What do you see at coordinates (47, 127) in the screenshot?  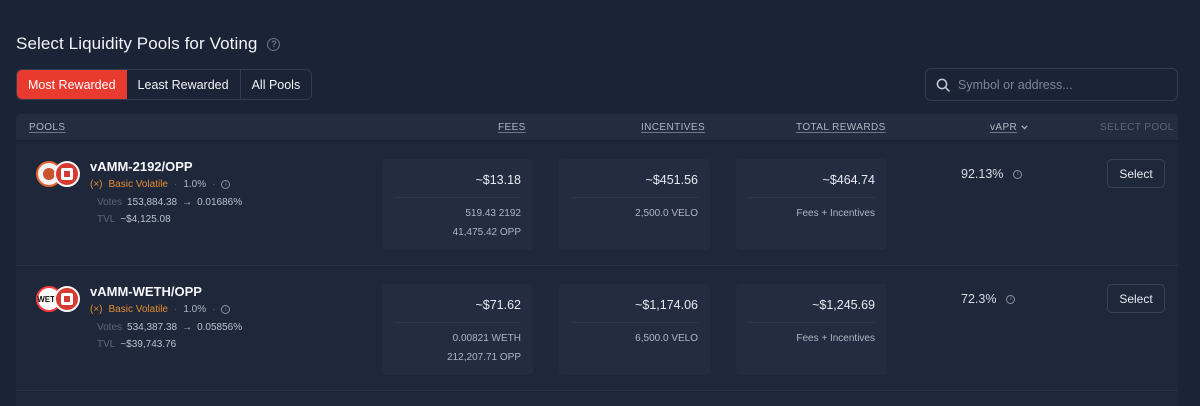 I see `column-pools: POOLS` at bounding box center [47, 127].